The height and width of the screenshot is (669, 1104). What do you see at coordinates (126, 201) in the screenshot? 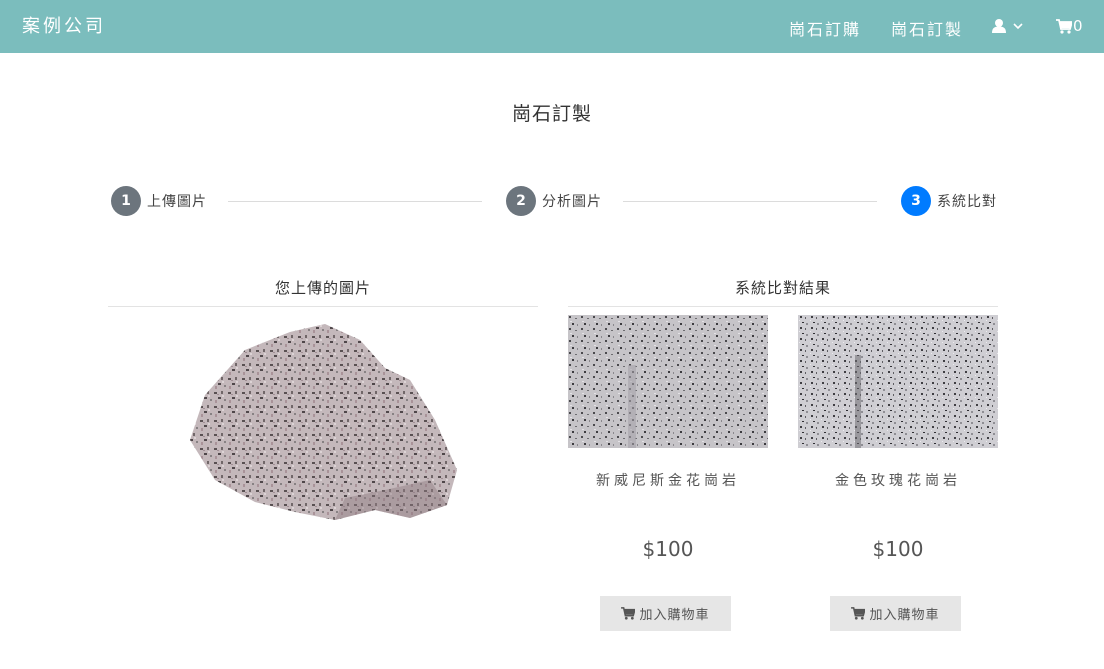
I see `step-number: 1` at bounding box center [126, 201].